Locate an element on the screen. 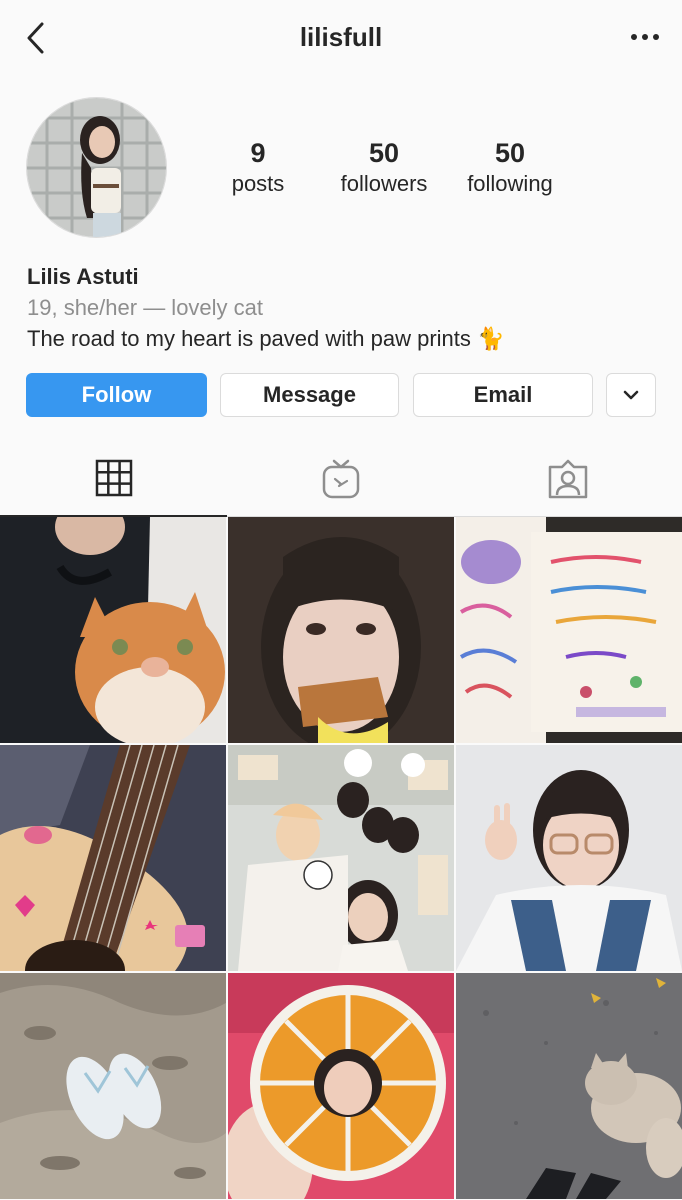 The height and width of the screenshot is (1200, 682). igtv-icon is located at coordinates (340, 478).